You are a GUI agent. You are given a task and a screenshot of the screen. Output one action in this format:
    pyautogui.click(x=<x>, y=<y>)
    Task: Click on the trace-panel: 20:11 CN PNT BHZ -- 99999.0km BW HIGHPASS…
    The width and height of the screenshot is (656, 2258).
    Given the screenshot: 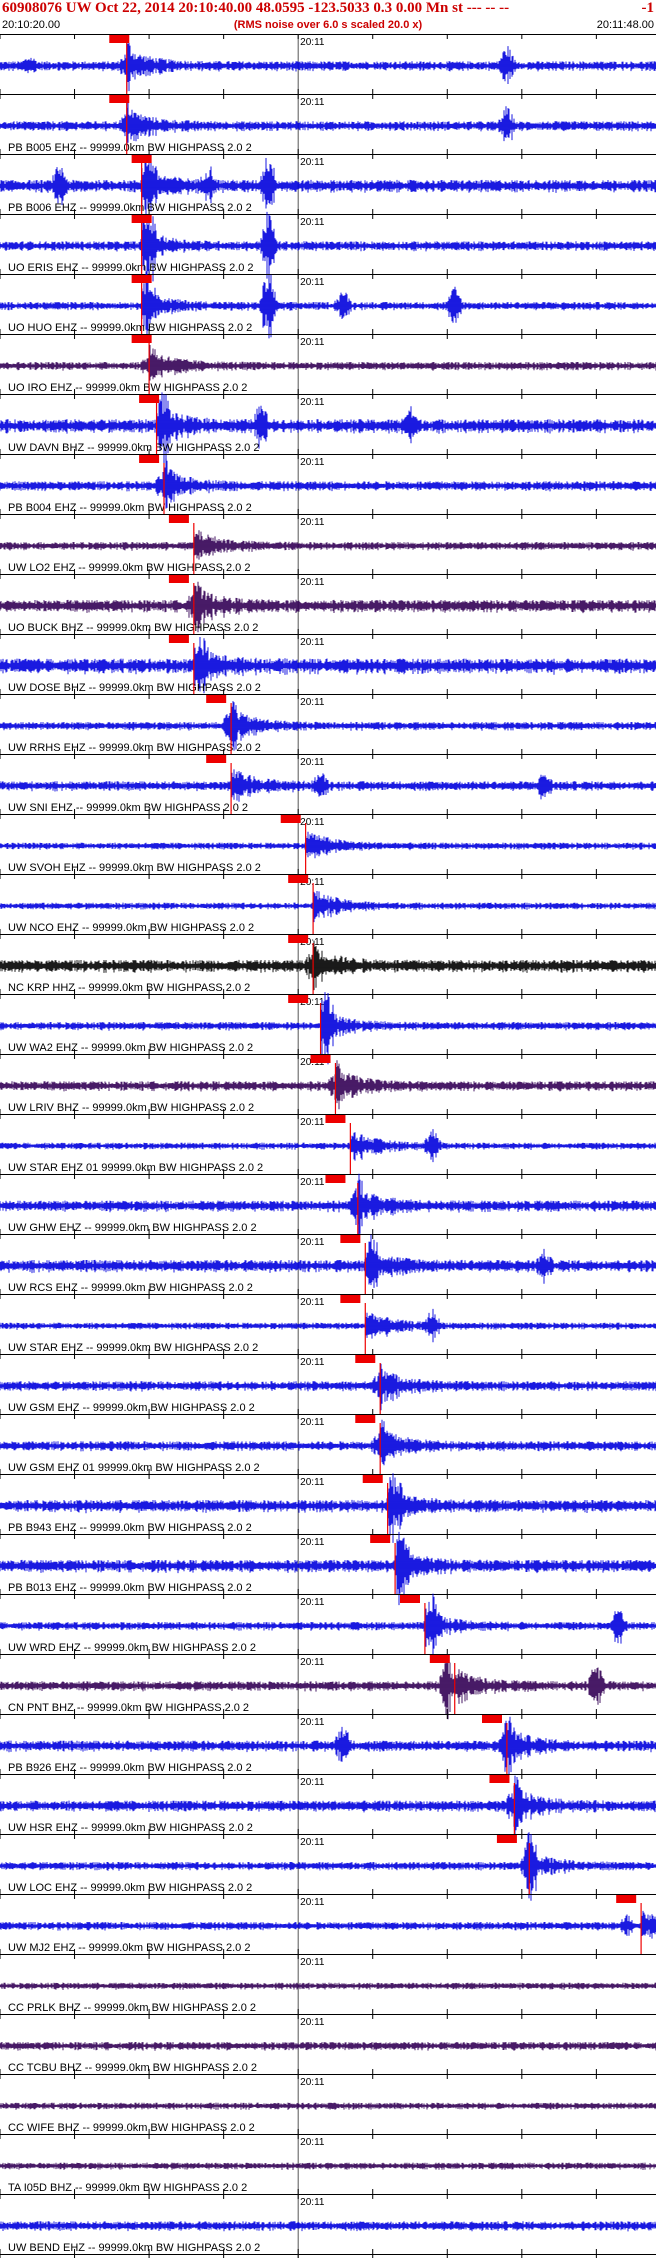 What is the action you would take?
    pyautogui.click(x=328, y=1687)
    